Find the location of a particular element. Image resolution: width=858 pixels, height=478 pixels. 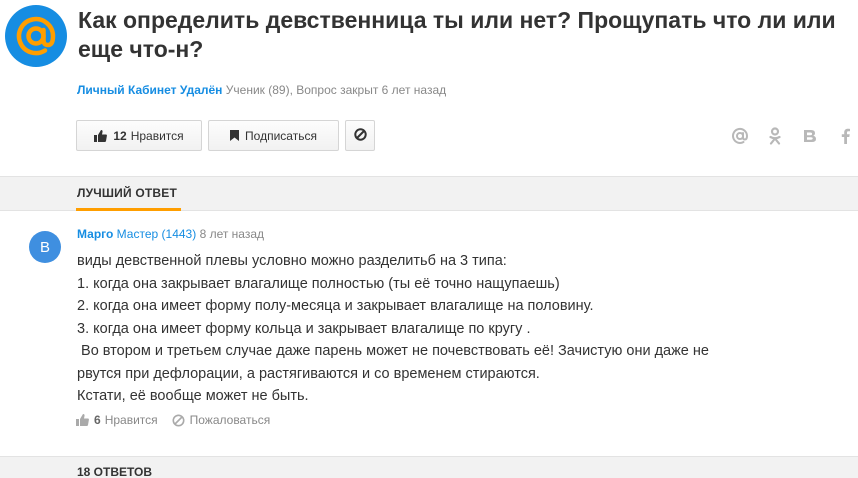

answers-count-header: 18 ОТВЕТОВ is located at coordinates (429, 467).